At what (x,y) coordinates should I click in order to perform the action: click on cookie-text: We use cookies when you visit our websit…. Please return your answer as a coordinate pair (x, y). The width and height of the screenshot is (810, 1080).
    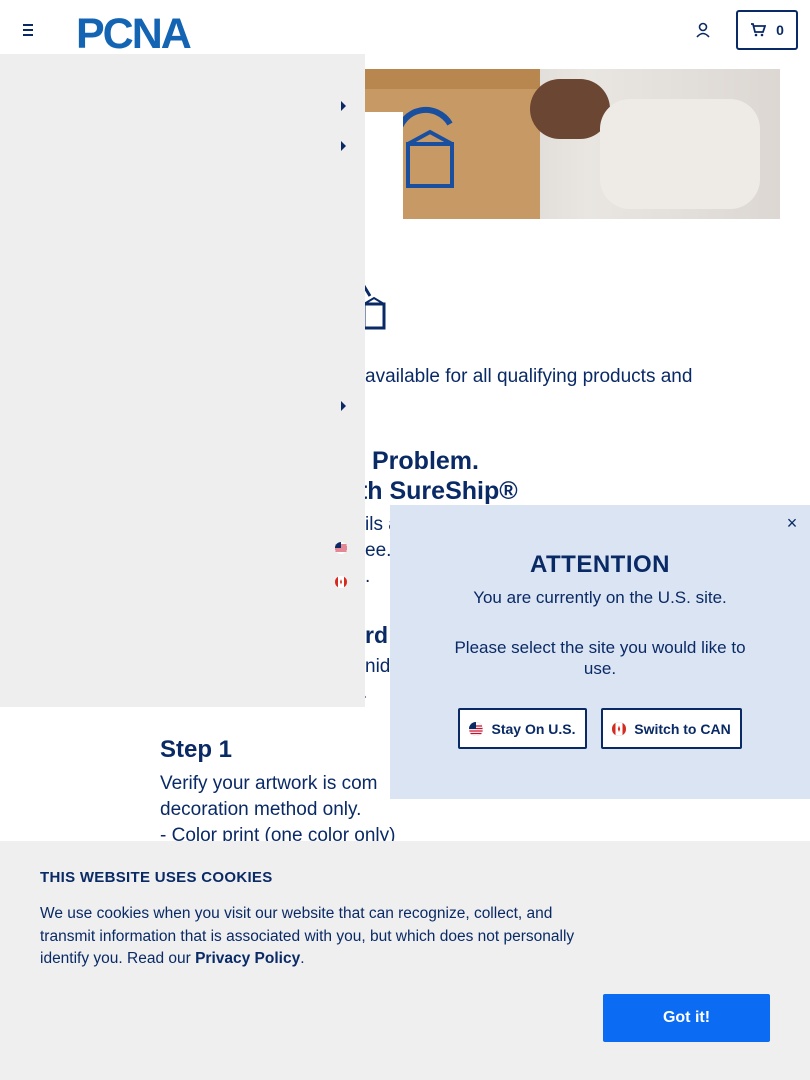
    Looking at the image, I should click on (322, 937).